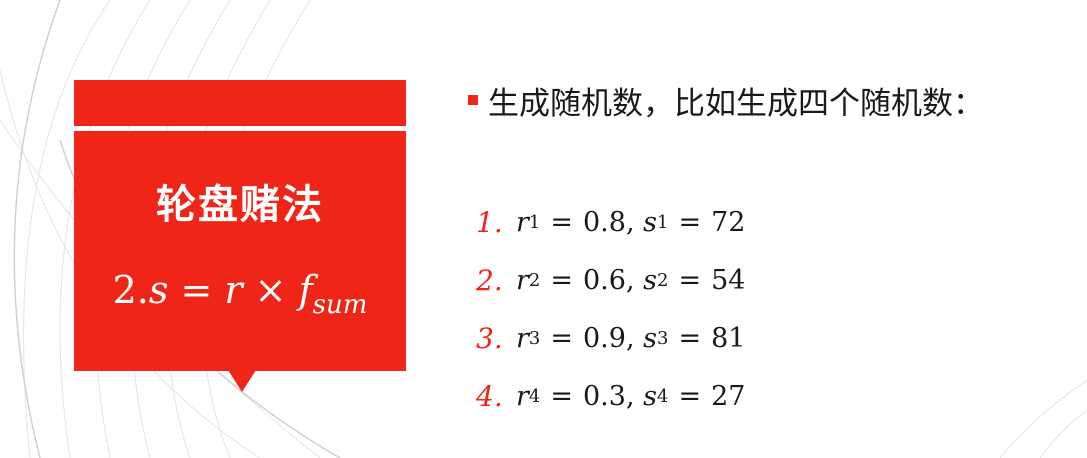 This screenshot has width=1087, height=458. I want to click on list-index: 3., so click(489, 338).